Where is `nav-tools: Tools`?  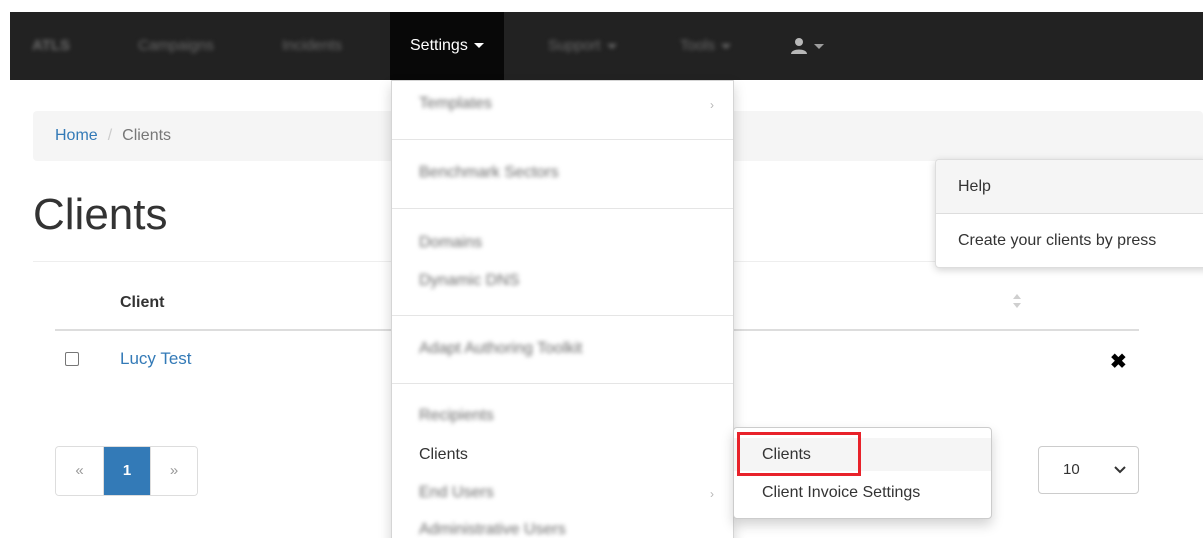 nav-tools: Tools is located at coordinates (706, 46).